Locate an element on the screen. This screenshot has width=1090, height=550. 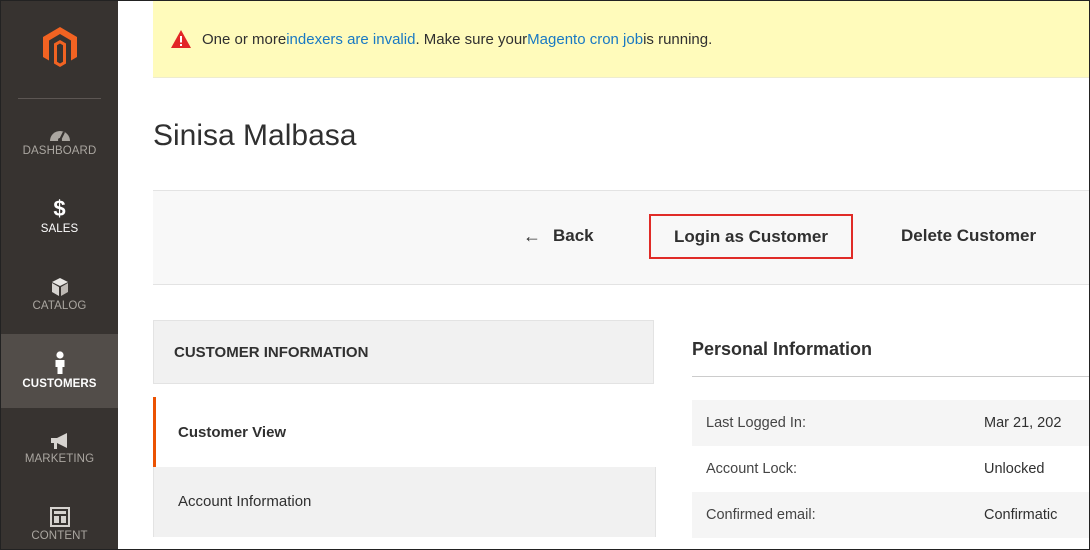
sidebar-item-label: Marketing is located at coordinates (59, 458).